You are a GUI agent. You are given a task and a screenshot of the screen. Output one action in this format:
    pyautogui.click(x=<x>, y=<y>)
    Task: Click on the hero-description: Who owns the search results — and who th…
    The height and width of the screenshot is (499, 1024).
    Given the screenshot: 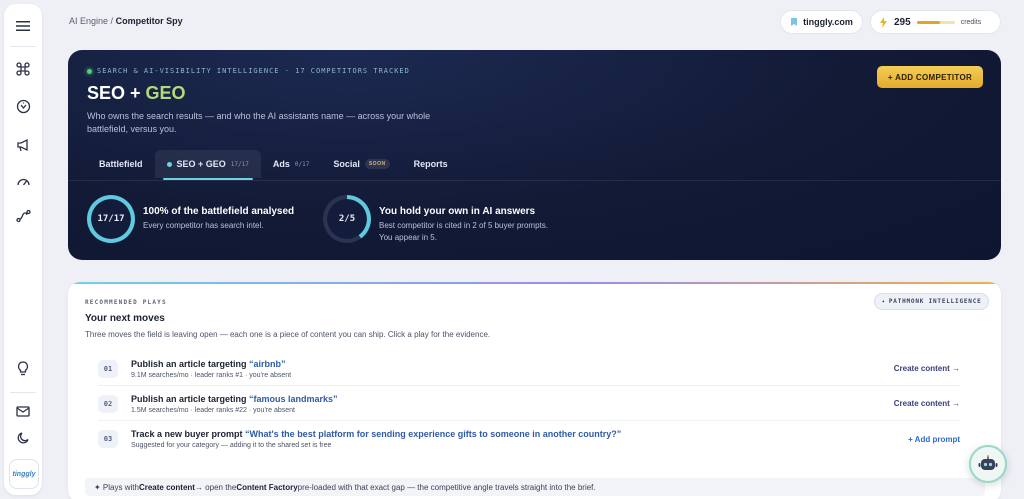 What is the action you would take?
    pyautogui.click(x=259, y=122)
    